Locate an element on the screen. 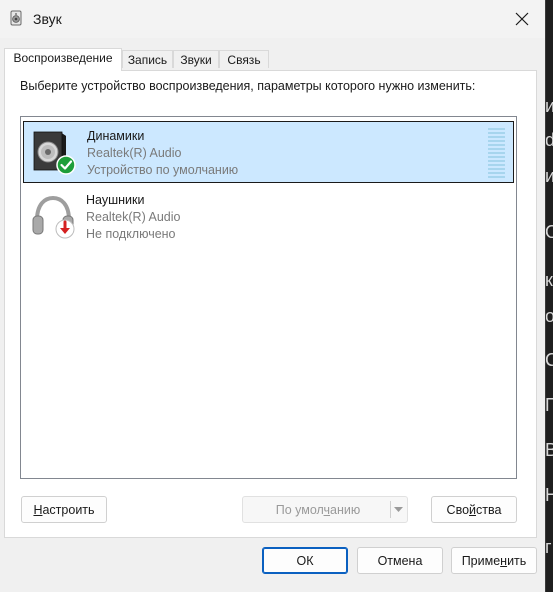 This screenshot has height=592, width=553. device-item-headphones: Наушники Realtek(R) Audio Не подключено is located at coordinates (268, 217).